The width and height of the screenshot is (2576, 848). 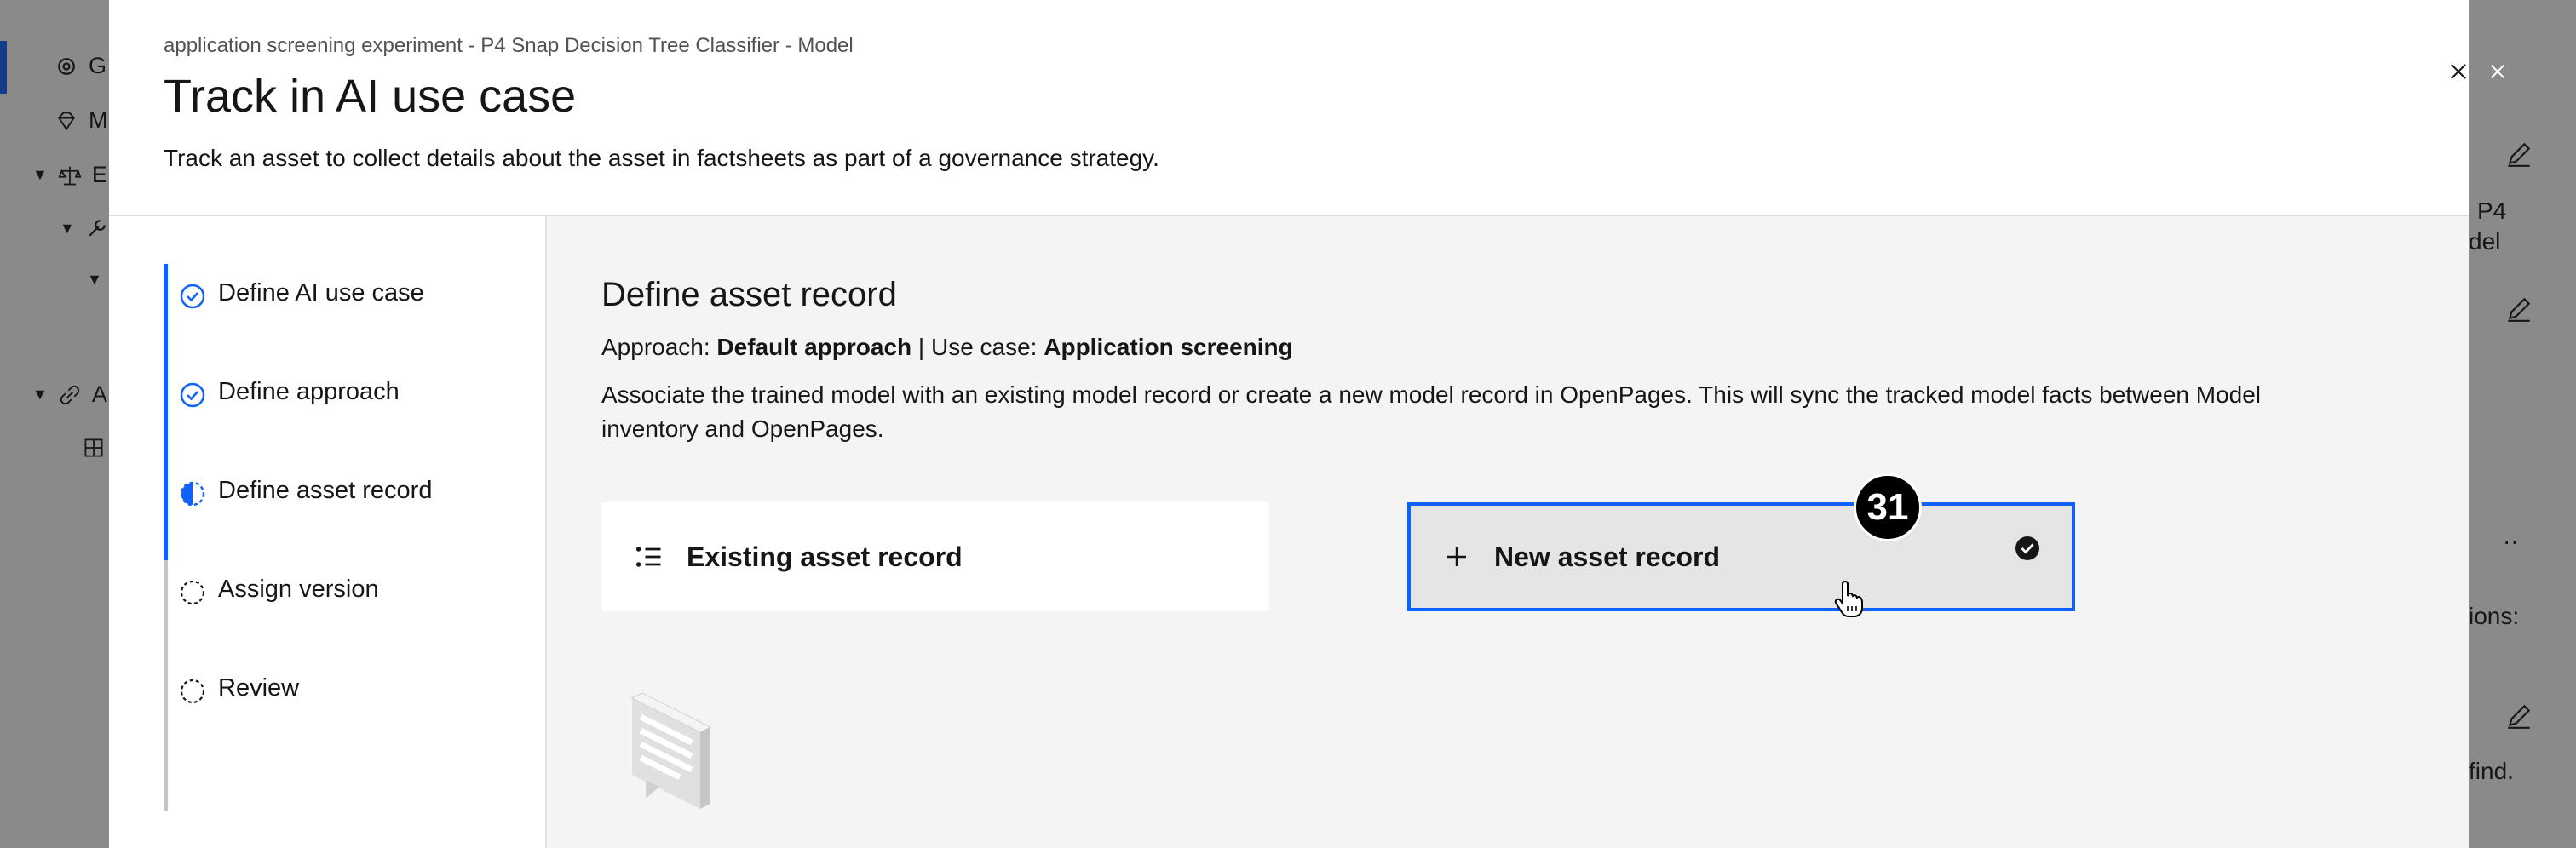 I want to click on tile-label: New asset record, so click(x=1608, y=556).